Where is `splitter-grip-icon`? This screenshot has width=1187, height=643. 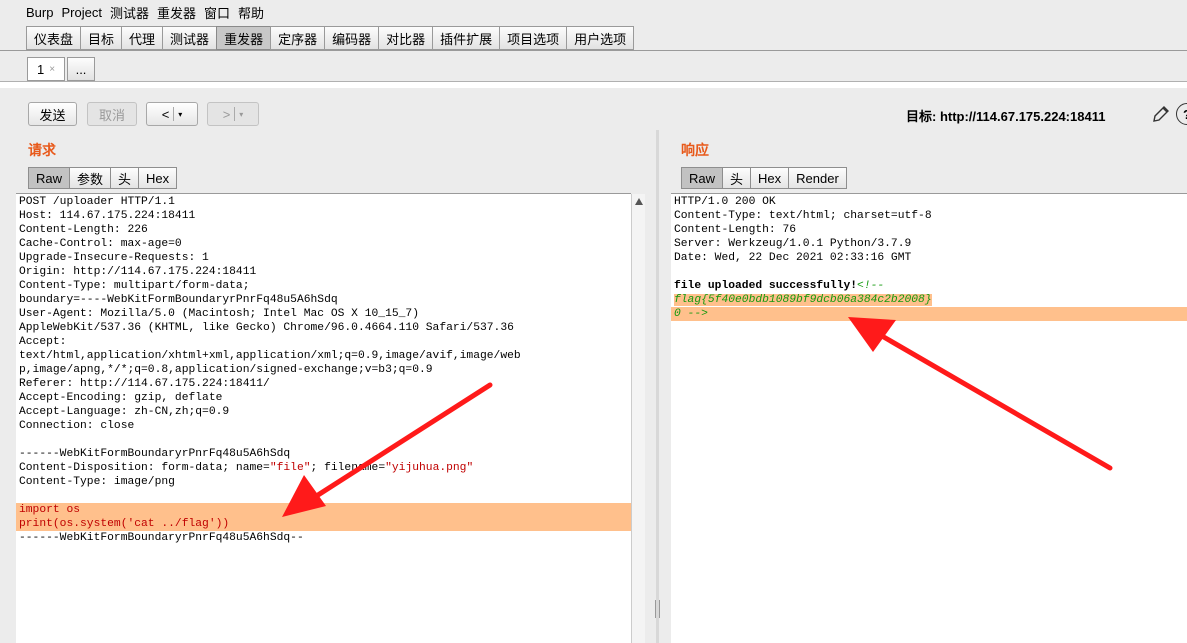
splitter-grip-icon is located at coordinates (657, 609).